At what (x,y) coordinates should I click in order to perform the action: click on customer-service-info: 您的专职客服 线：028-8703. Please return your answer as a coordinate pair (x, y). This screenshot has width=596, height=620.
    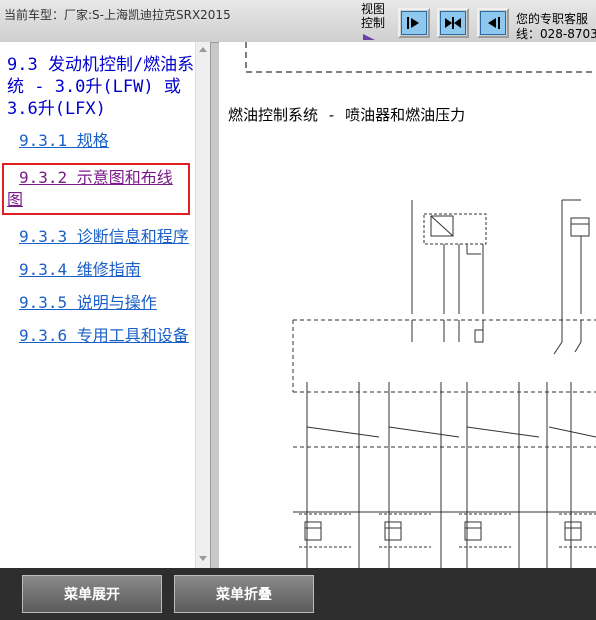
    Looking at the image, I should click on (556, 27).